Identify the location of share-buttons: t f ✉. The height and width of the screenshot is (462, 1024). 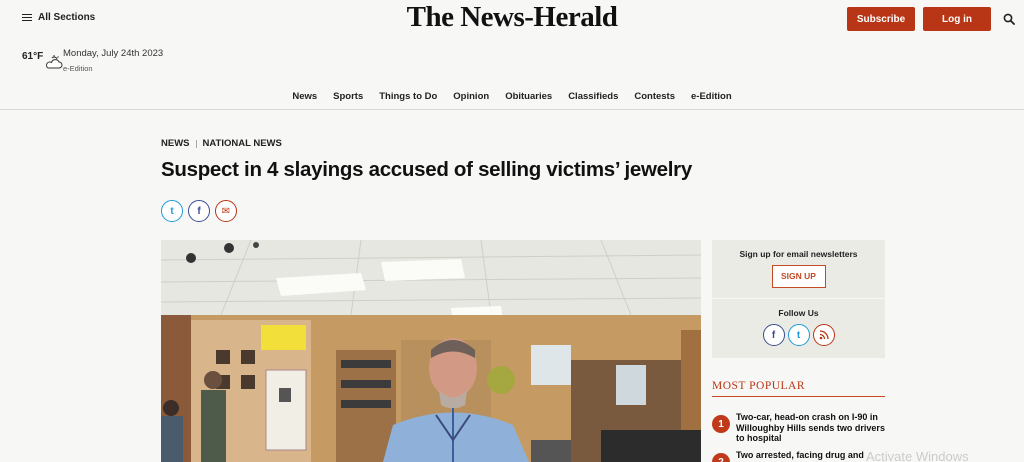
(199, 211).